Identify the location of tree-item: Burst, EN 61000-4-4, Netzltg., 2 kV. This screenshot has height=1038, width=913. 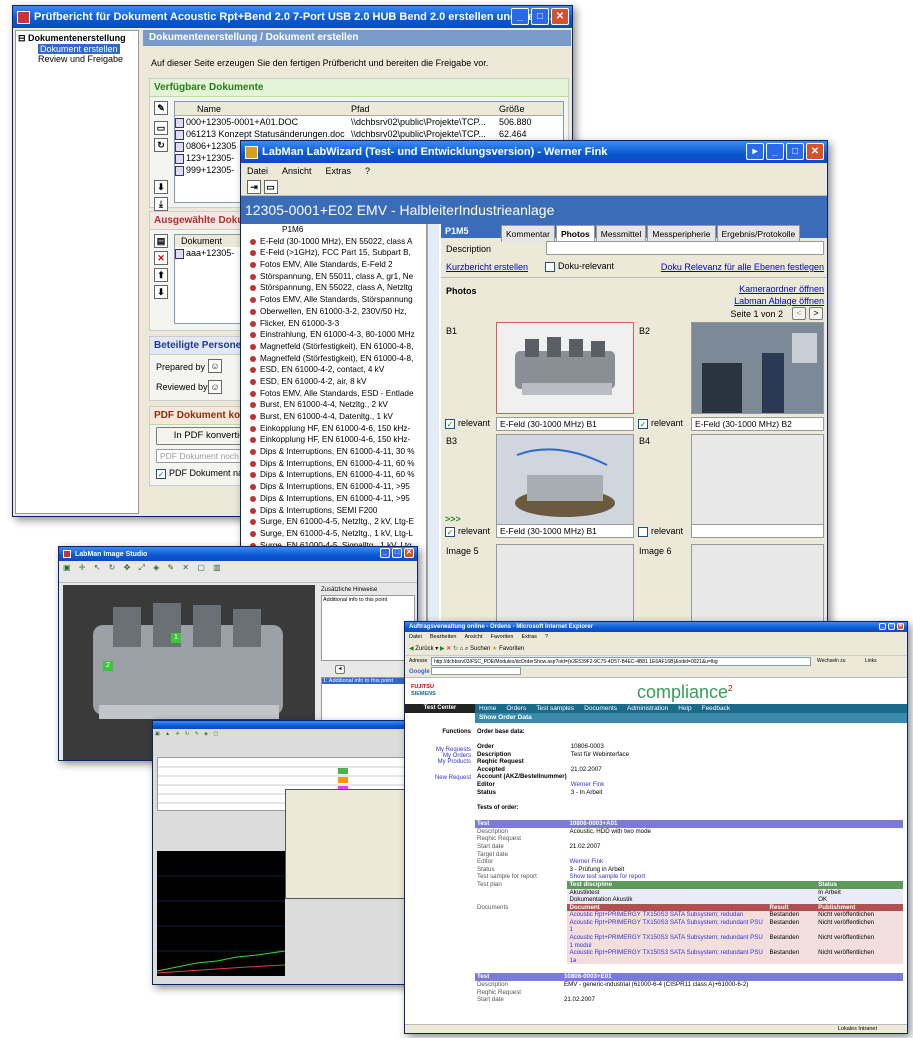
(334, 405).